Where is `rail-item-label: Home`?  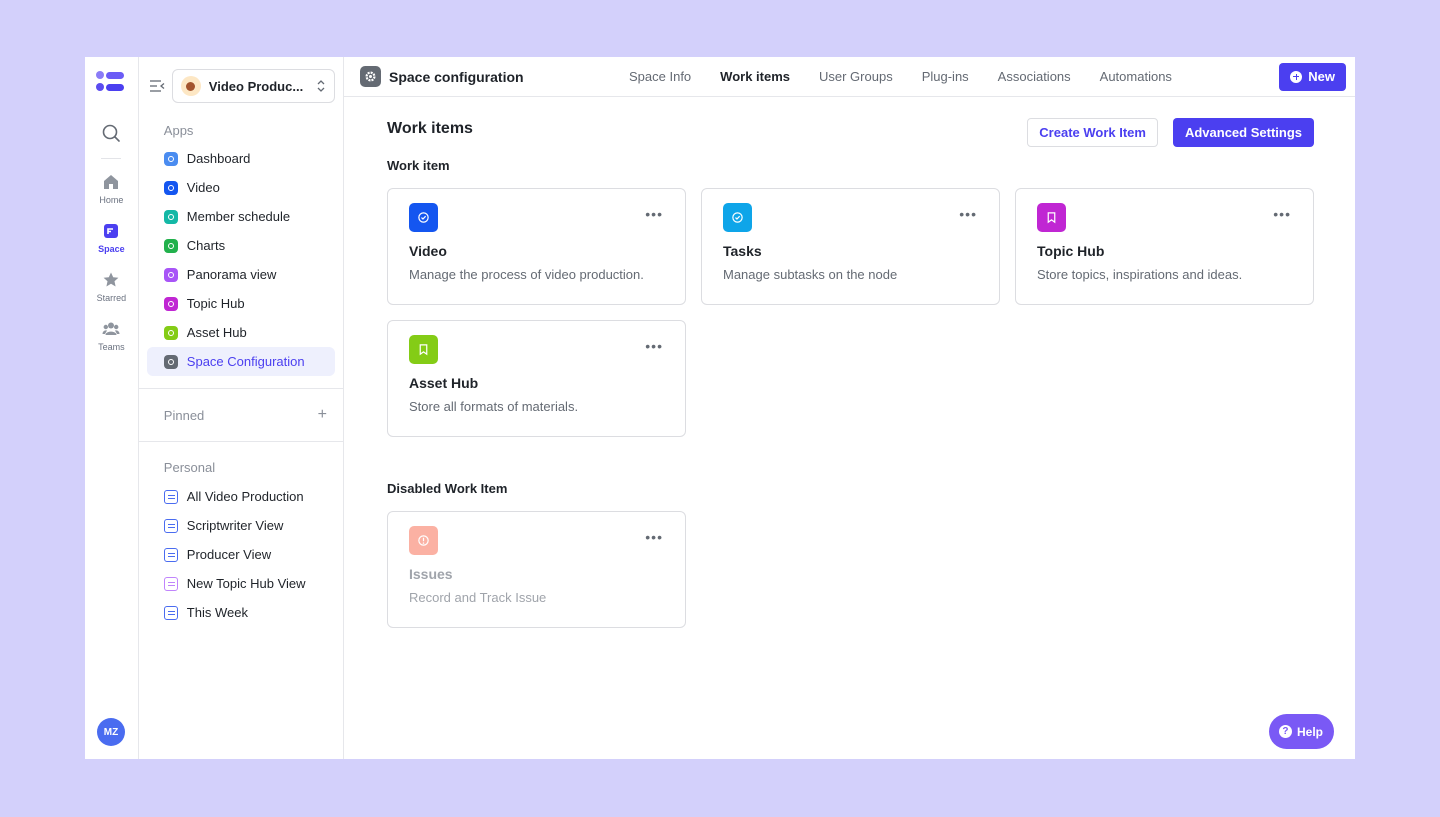
rail-item-label: Home is located at coordinates (111, 200).